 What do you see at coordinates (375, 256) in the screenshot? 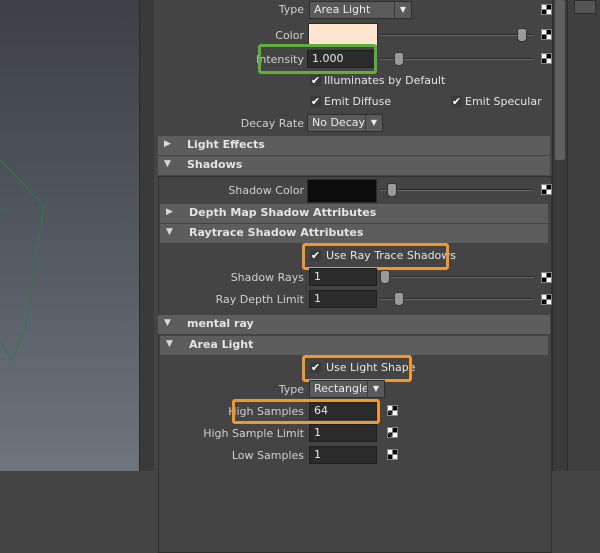
I see `use-ray-trace-highlight` at bounding box center [375, 256].